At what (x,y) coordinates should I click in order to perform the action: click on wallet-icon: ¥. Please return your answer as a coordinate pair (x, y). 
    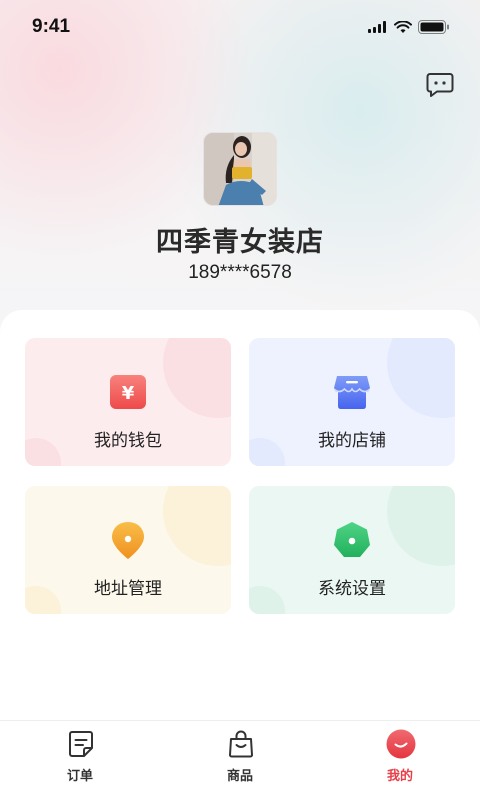
    Looking at the image, I should click on (128, 392).